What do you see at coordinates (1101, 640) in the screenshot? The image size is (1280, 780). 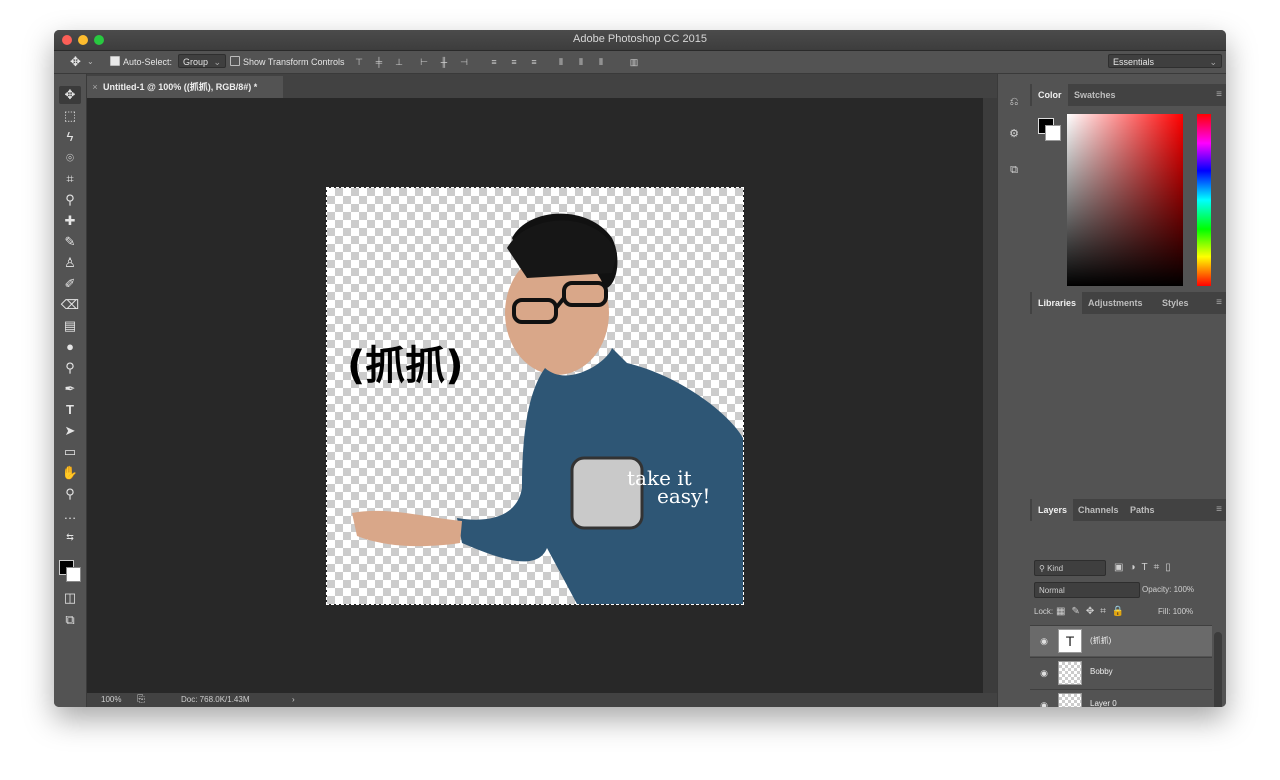 I see `layer-name: (抓抓)` at bounding box center [1101, 640].